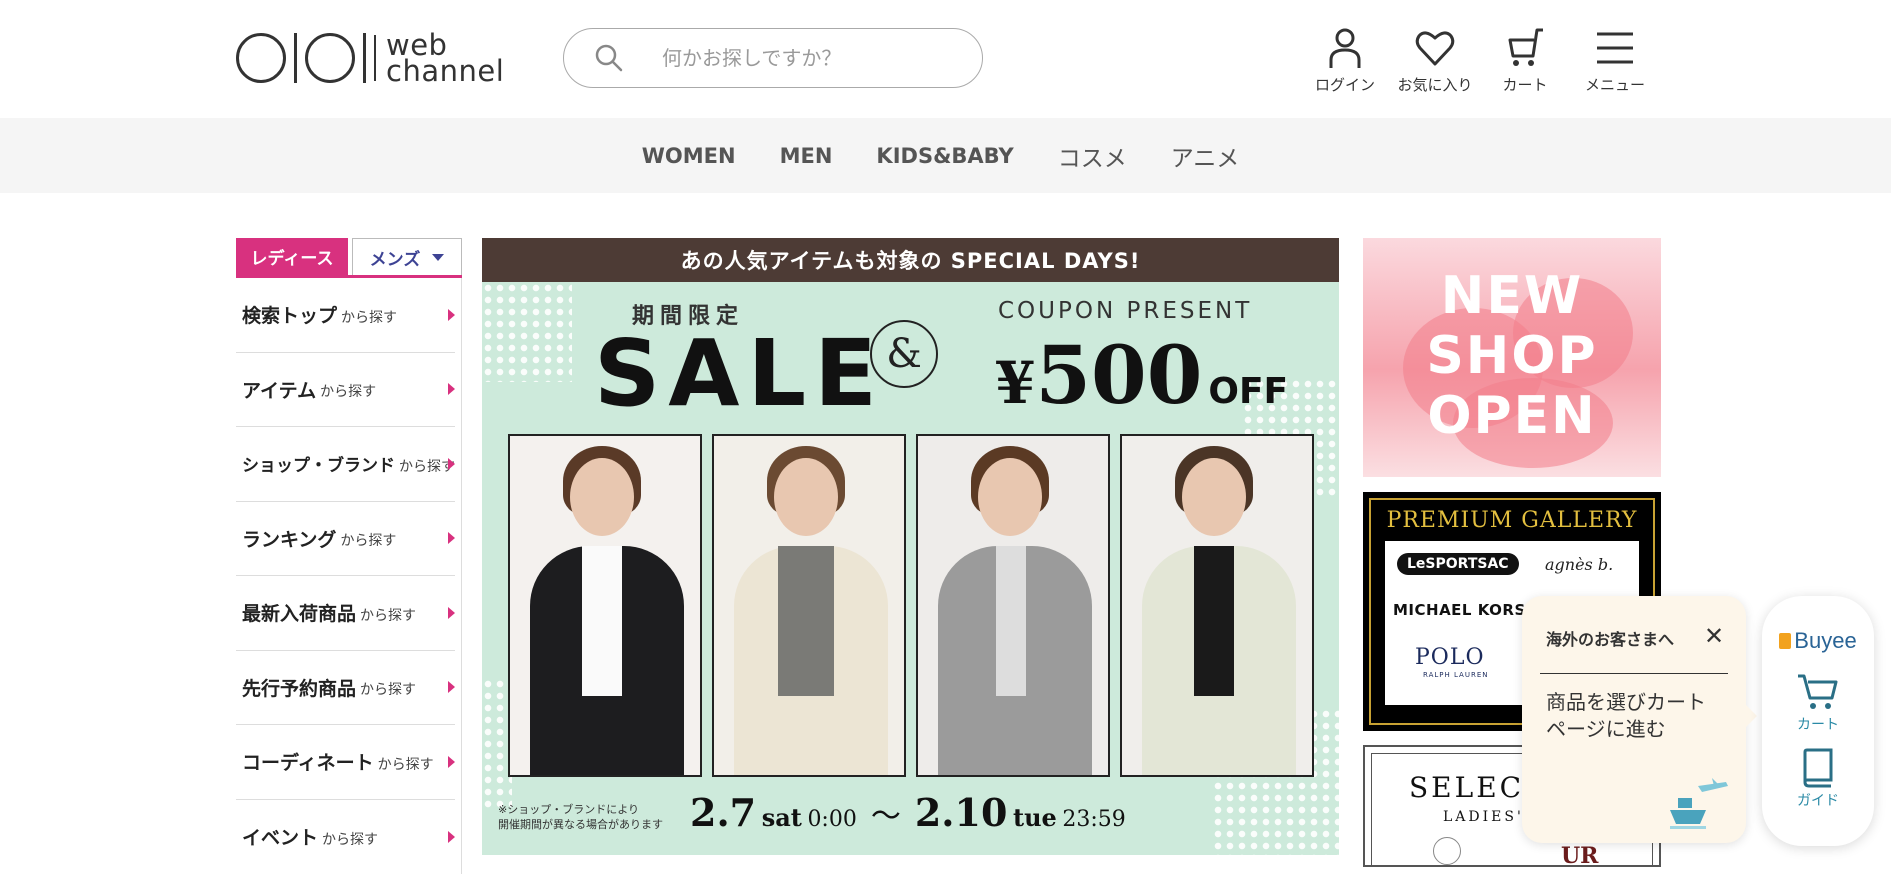 This screenshot has height=874, width=1891. What do you see at coordinates (407, 256) in the screenshot?
I see `tab-mens: メンズ` at bounding box center [407, 256].